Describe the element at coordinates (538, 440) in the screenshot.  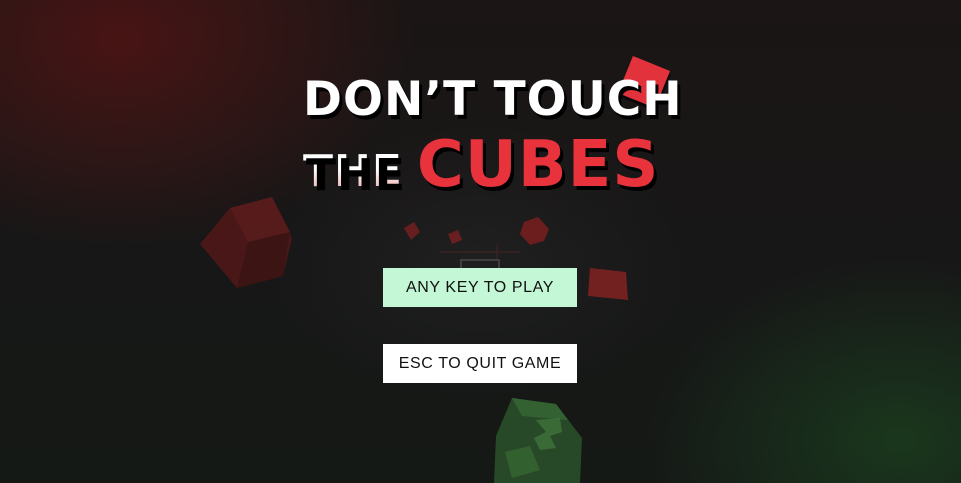
I see `green-cube` at that location.